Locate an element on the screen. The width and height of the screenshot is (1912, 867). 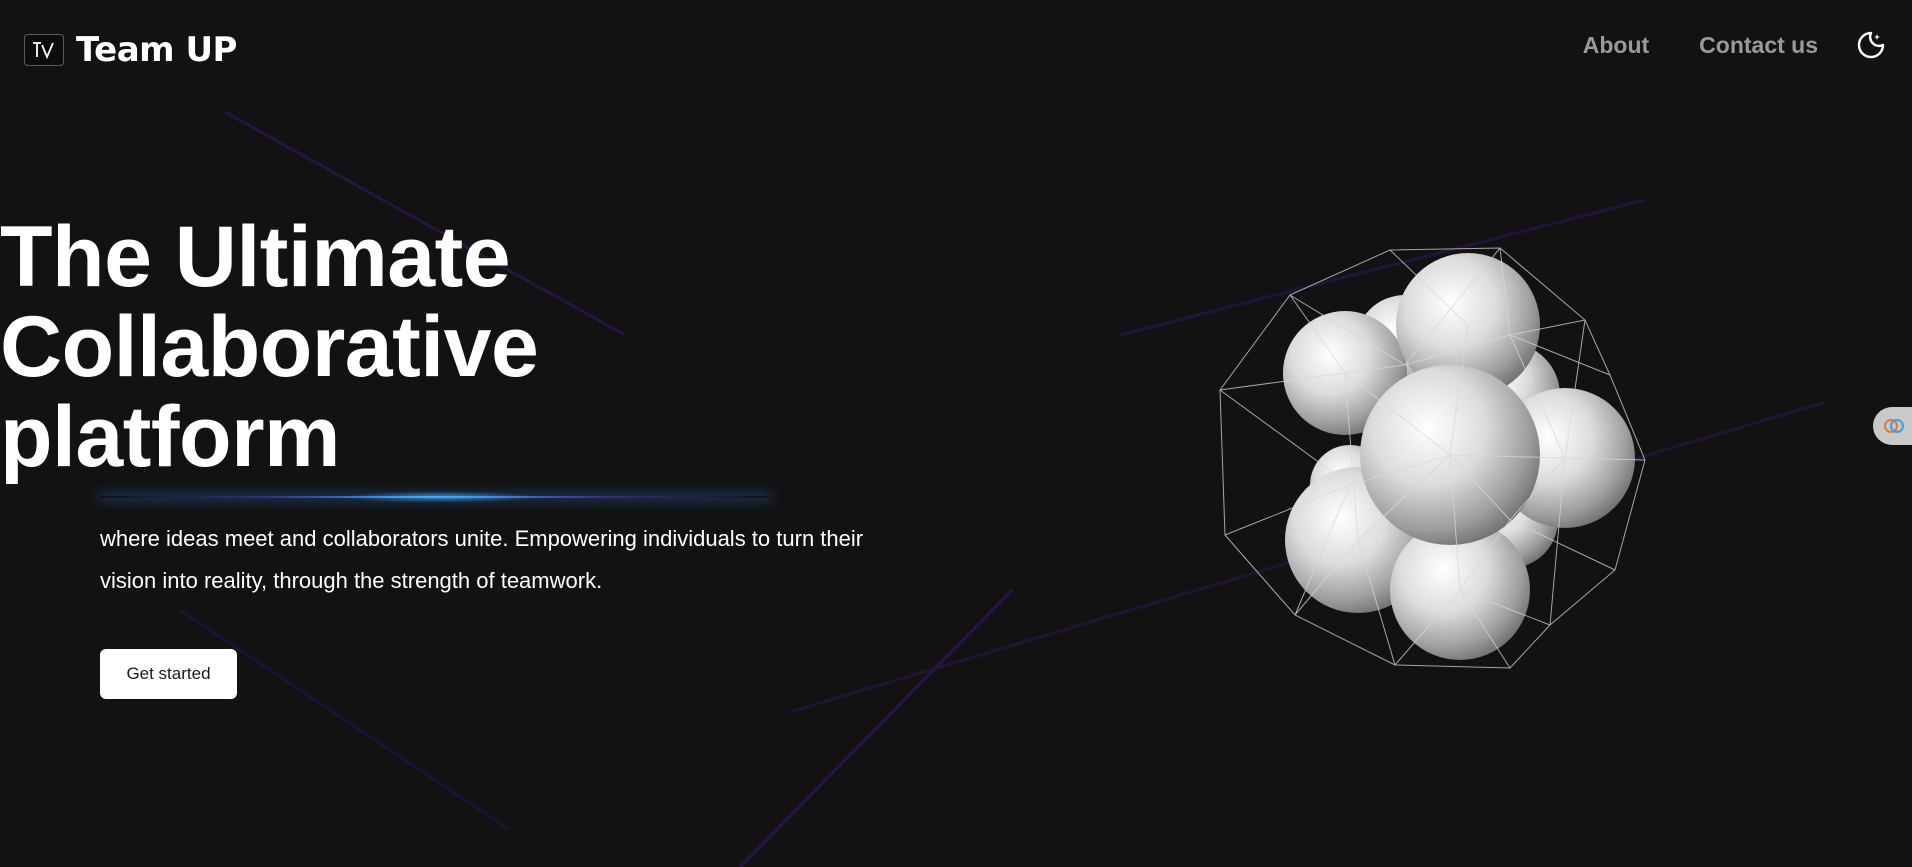
brand-name: Team UP is located at coordinates (156, 50).